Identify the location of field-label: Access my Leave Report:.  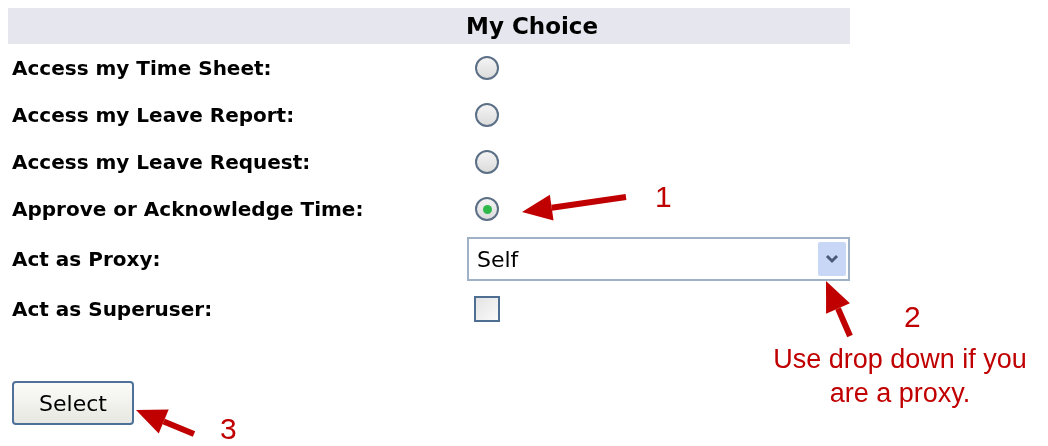
(153, 115).